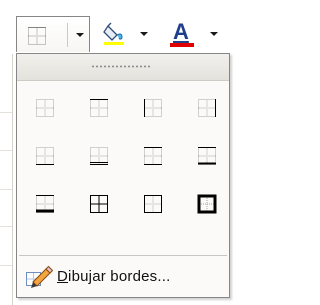 The width and height of the screenshot is (320, 305). What do you see at coordinates (67, 35) in the screenshot?
I see `split-separator` at bounding box center [67, 35].